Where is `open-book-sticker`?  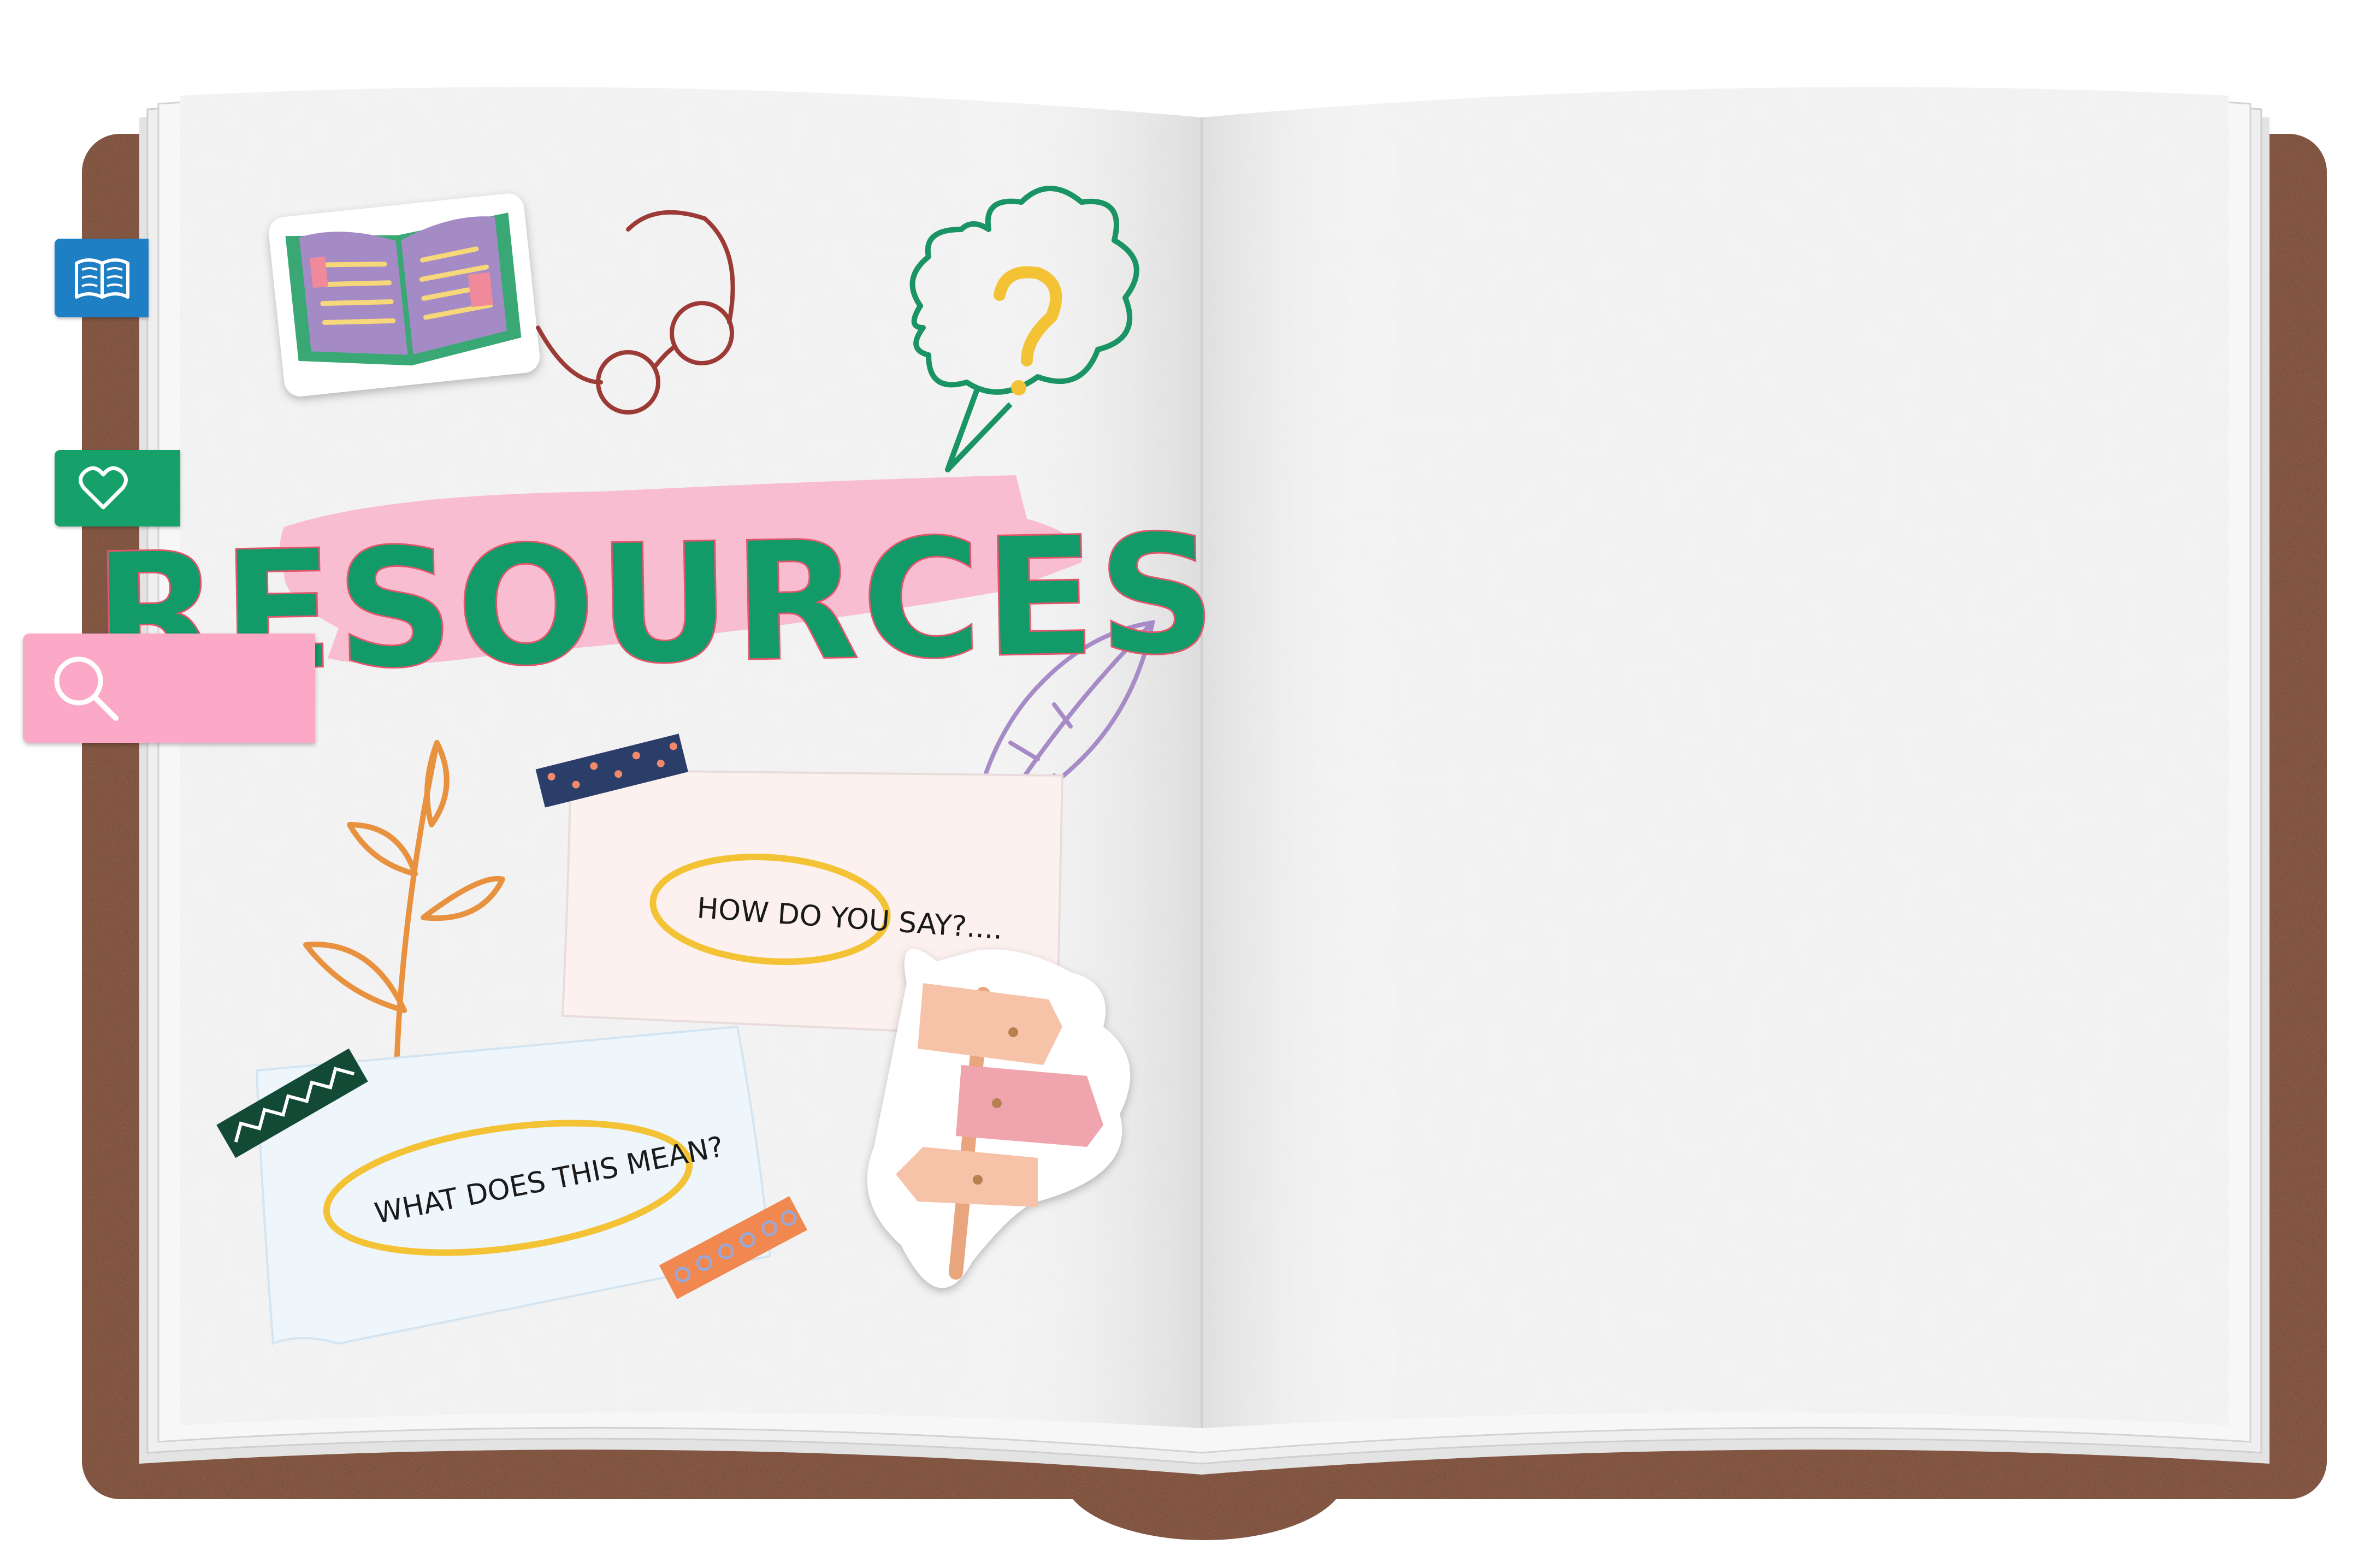 open-book-sticker is located at coordinates (405, 295).